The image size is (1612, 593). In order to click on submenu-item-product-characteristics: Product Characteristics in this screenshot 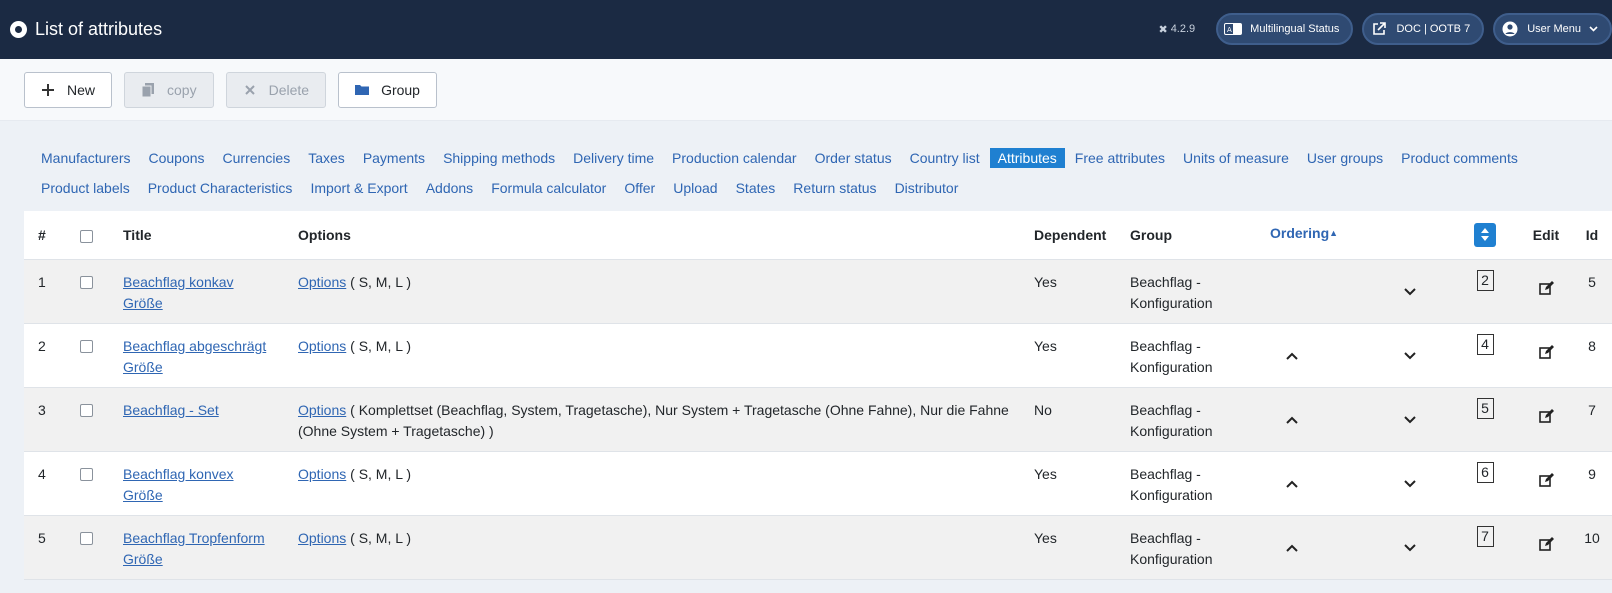, I will do `click(220, 188)`.